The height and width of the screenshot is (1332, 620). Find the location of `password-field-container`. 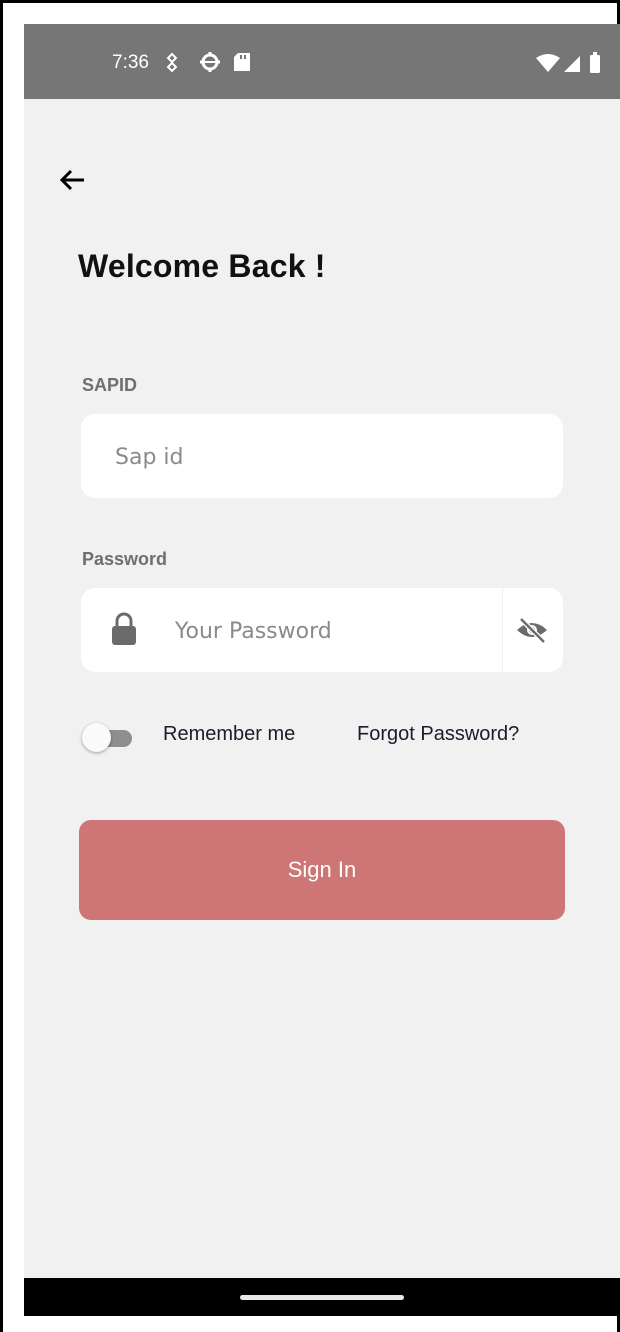

password-field-container is located at coordinates (322, 631).